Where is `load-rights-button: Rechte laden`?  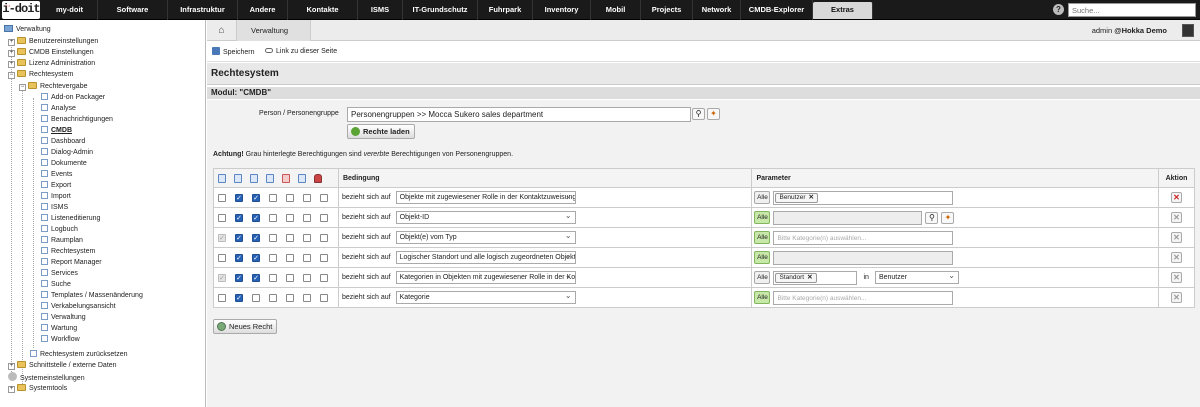
load-rights-button: Rechte laden is located at coordinates (381, 131).